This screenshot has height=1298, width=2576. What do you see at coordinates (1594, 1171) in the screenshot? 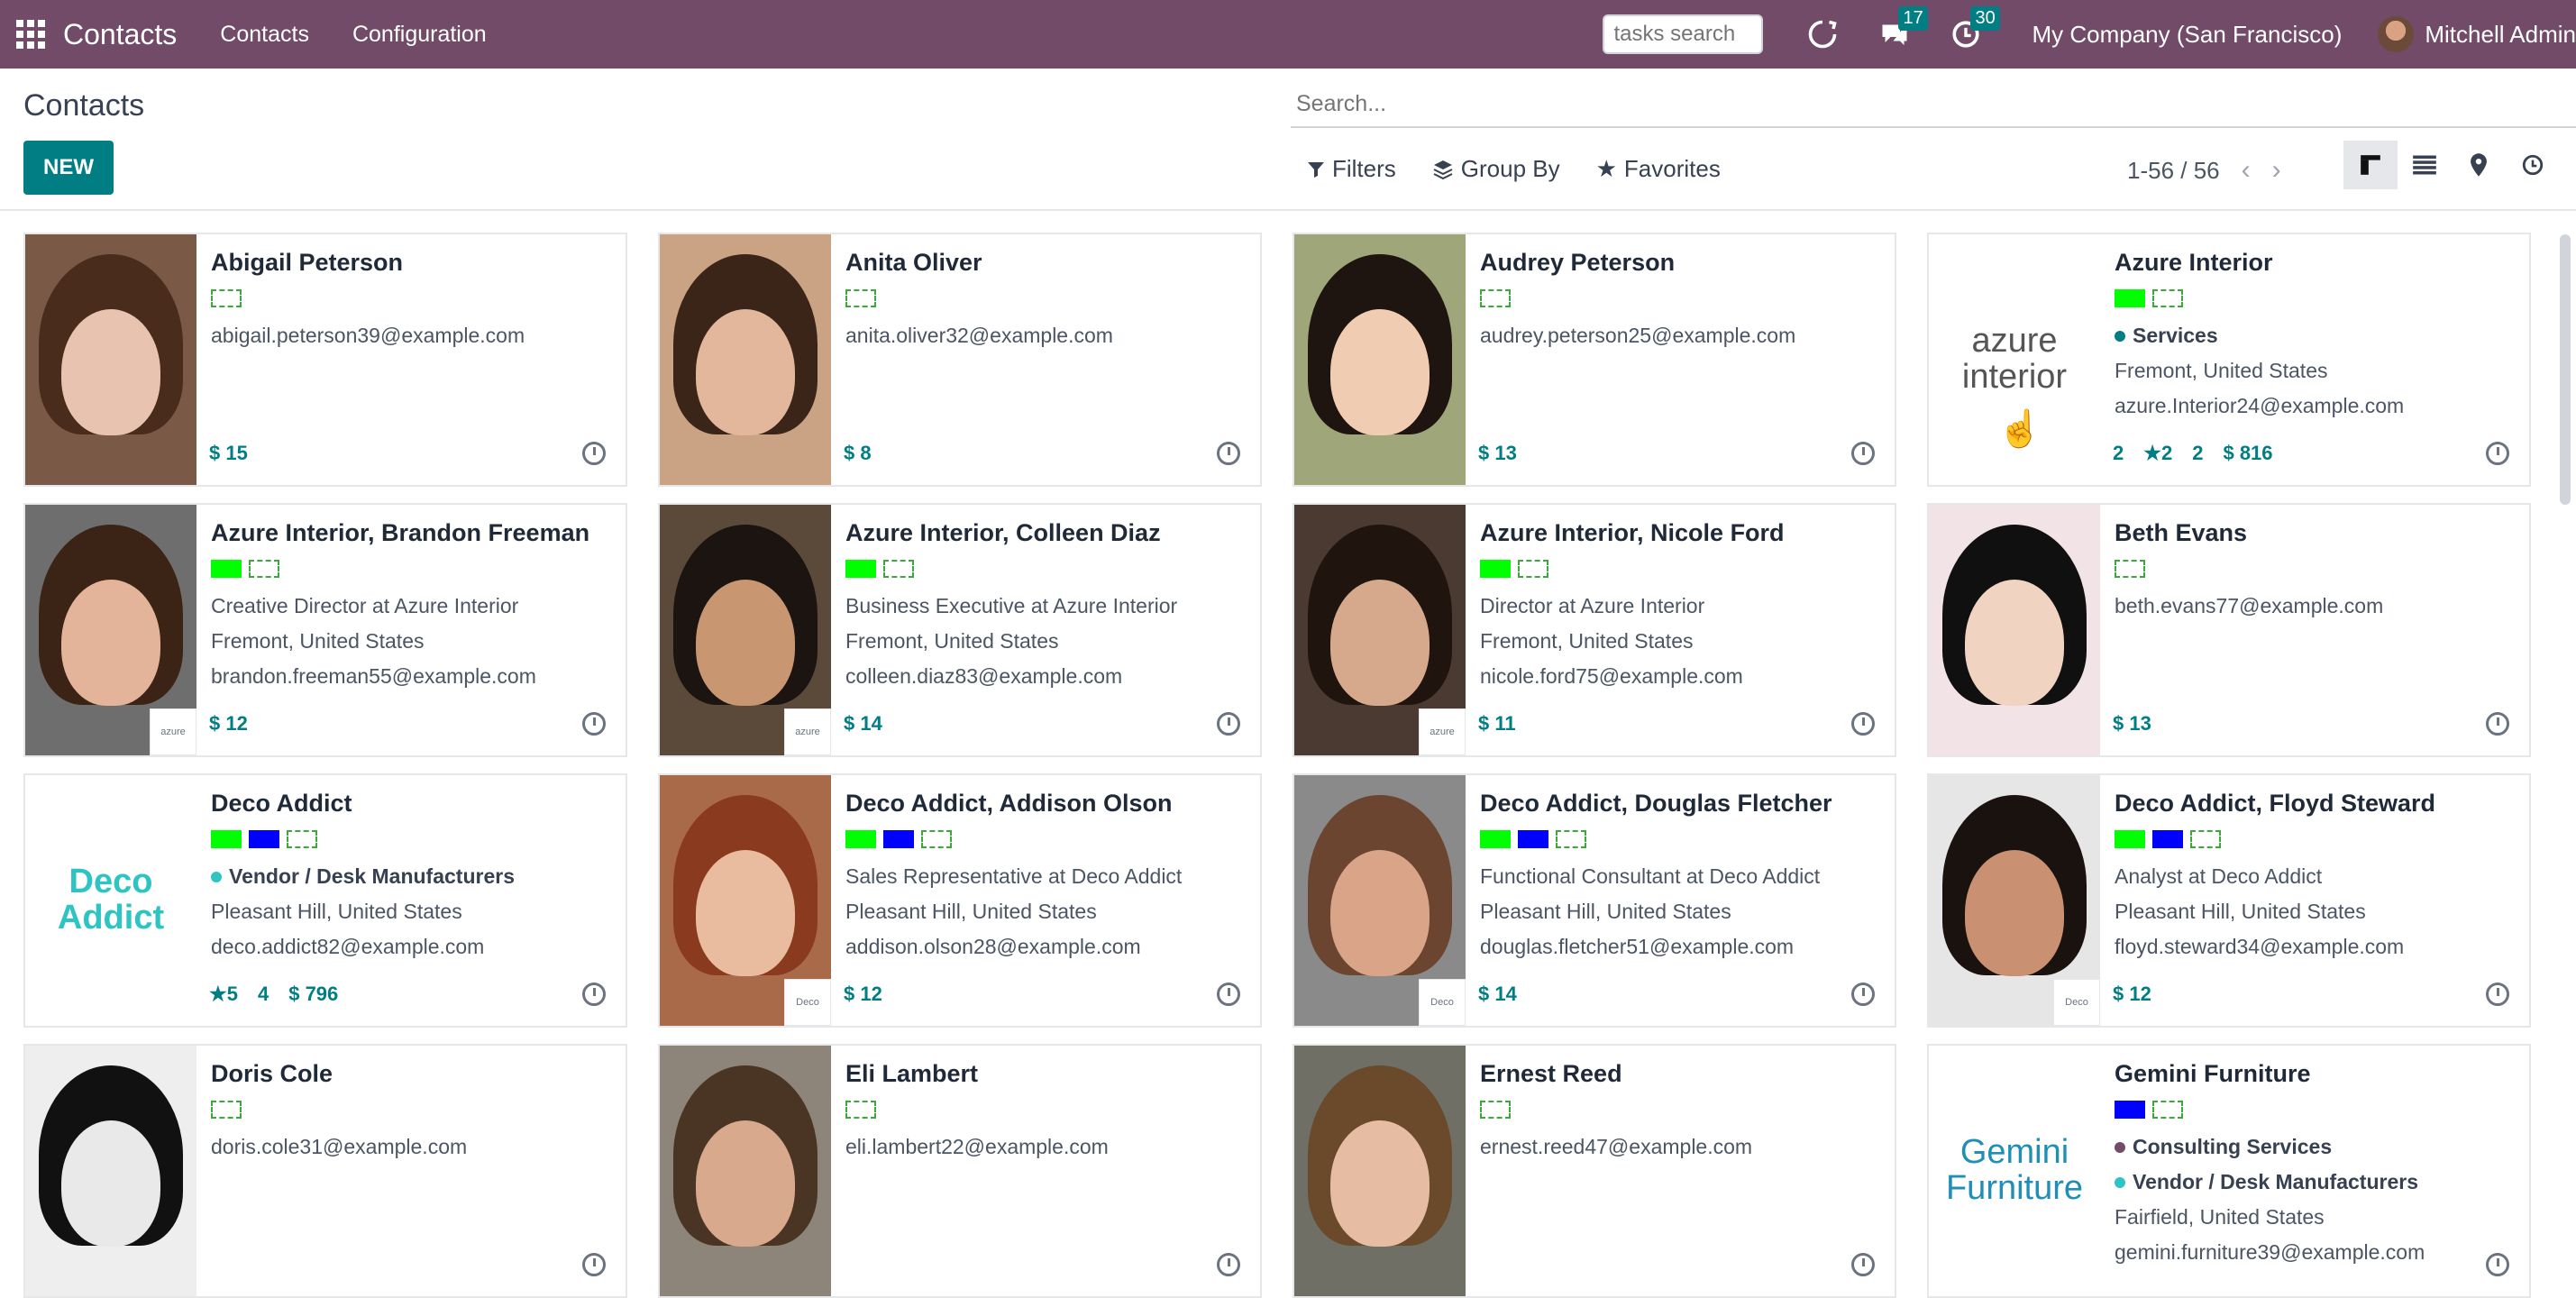
I see `contact-card: Ernest Reed ernest.reed47@example.com` at bounding box center [1594, 1171].